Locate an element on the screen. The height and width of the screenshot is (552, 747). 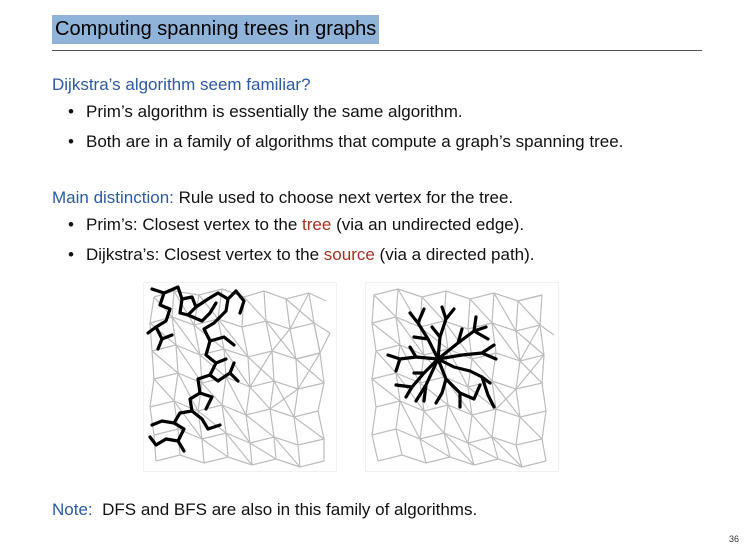
title-divider is located at coordinates (377, 50).